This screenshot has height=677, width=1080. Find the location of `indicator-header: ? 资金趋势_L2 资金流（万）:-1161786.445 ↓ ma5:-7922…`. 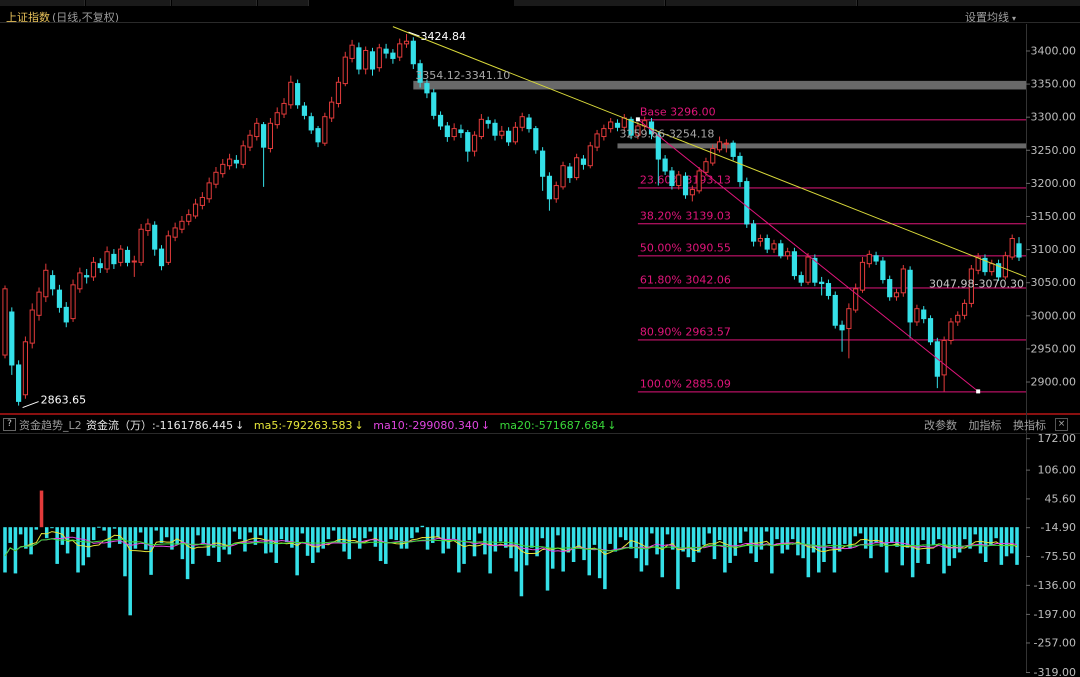

indicator-header: ? 资金趋势_L2 资金流（万）:-1161786.445 ↓ ma5:-7922… is located at coordinates (540, 425).